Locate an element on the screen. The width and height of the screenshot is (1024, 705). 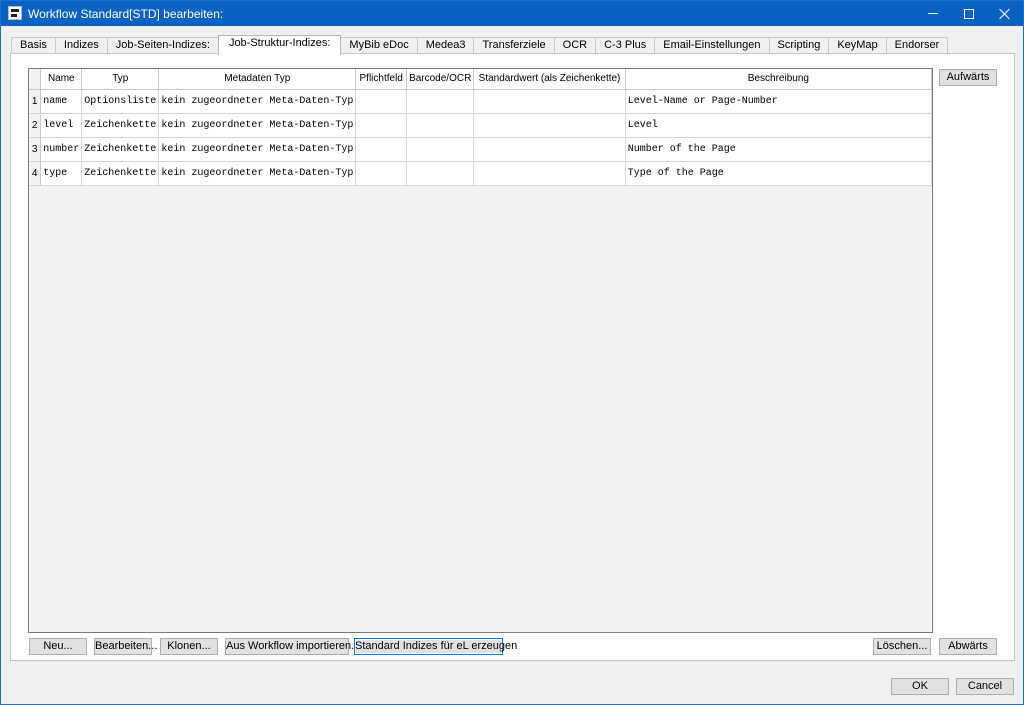
cancel-button: Cancel is located at coordinates (985, 686).